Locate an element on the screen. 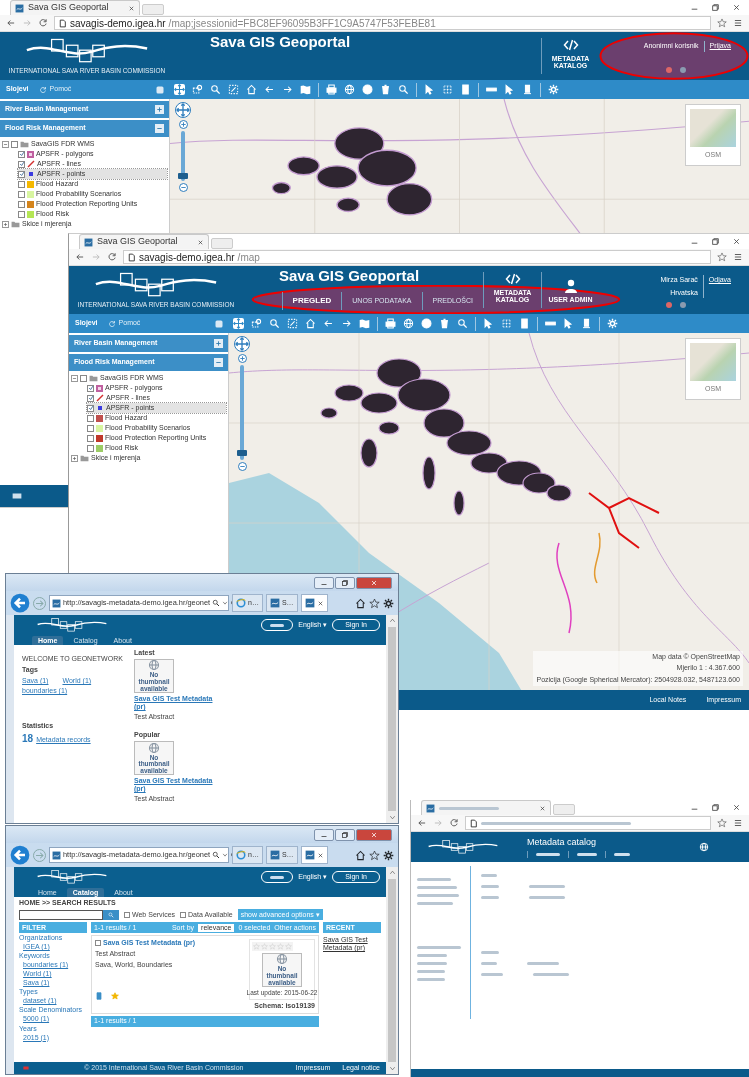 This screenshot has width=749, height=1077. favorite-star-icon is located at coordinates (115, 995).